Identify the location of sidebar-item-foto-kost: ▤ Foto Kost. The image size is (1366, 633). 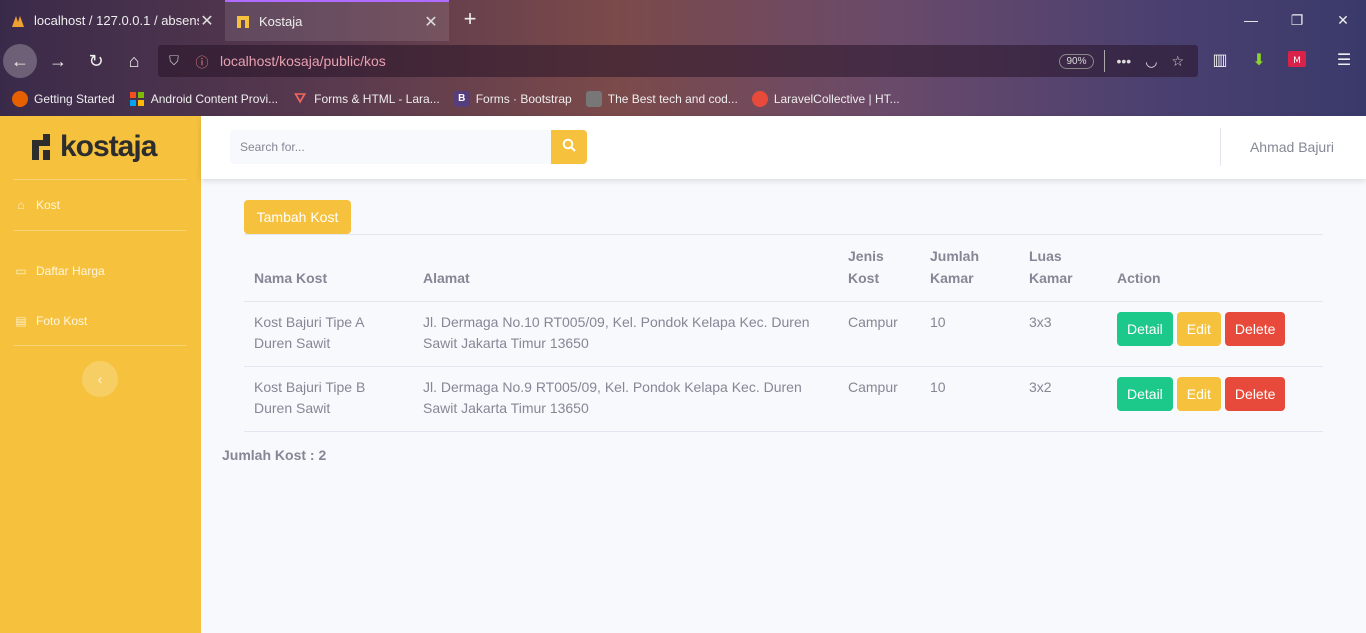
(50, 321).